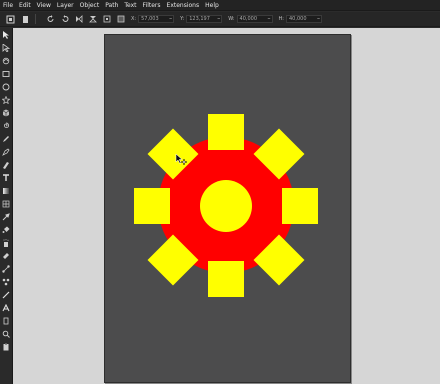 The image size is (440, 384). Describe the element at coordinates (281, 19) in the screenshot. I see `h-label: H:` at that location.